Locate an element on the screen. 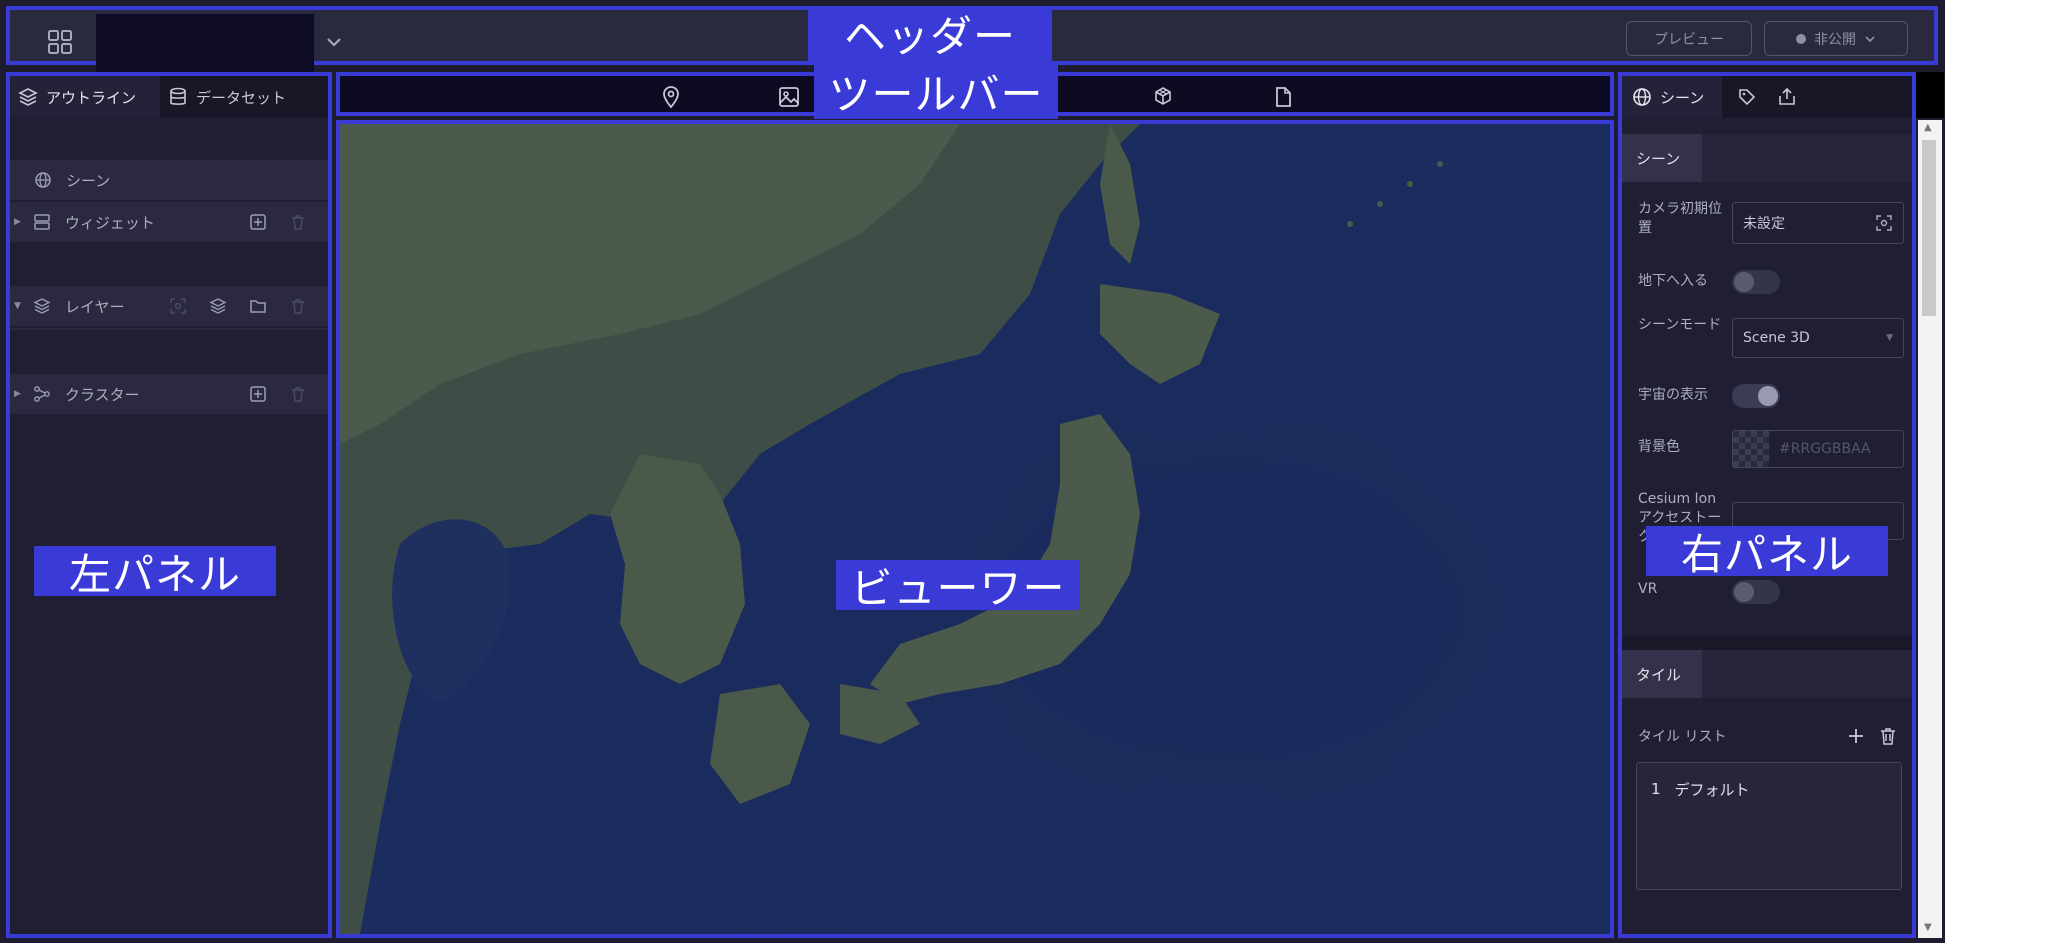 The width and height of the screenshot is (2069, 943). publish-status-button: 非公開 is located at coordinates (1836, 38).